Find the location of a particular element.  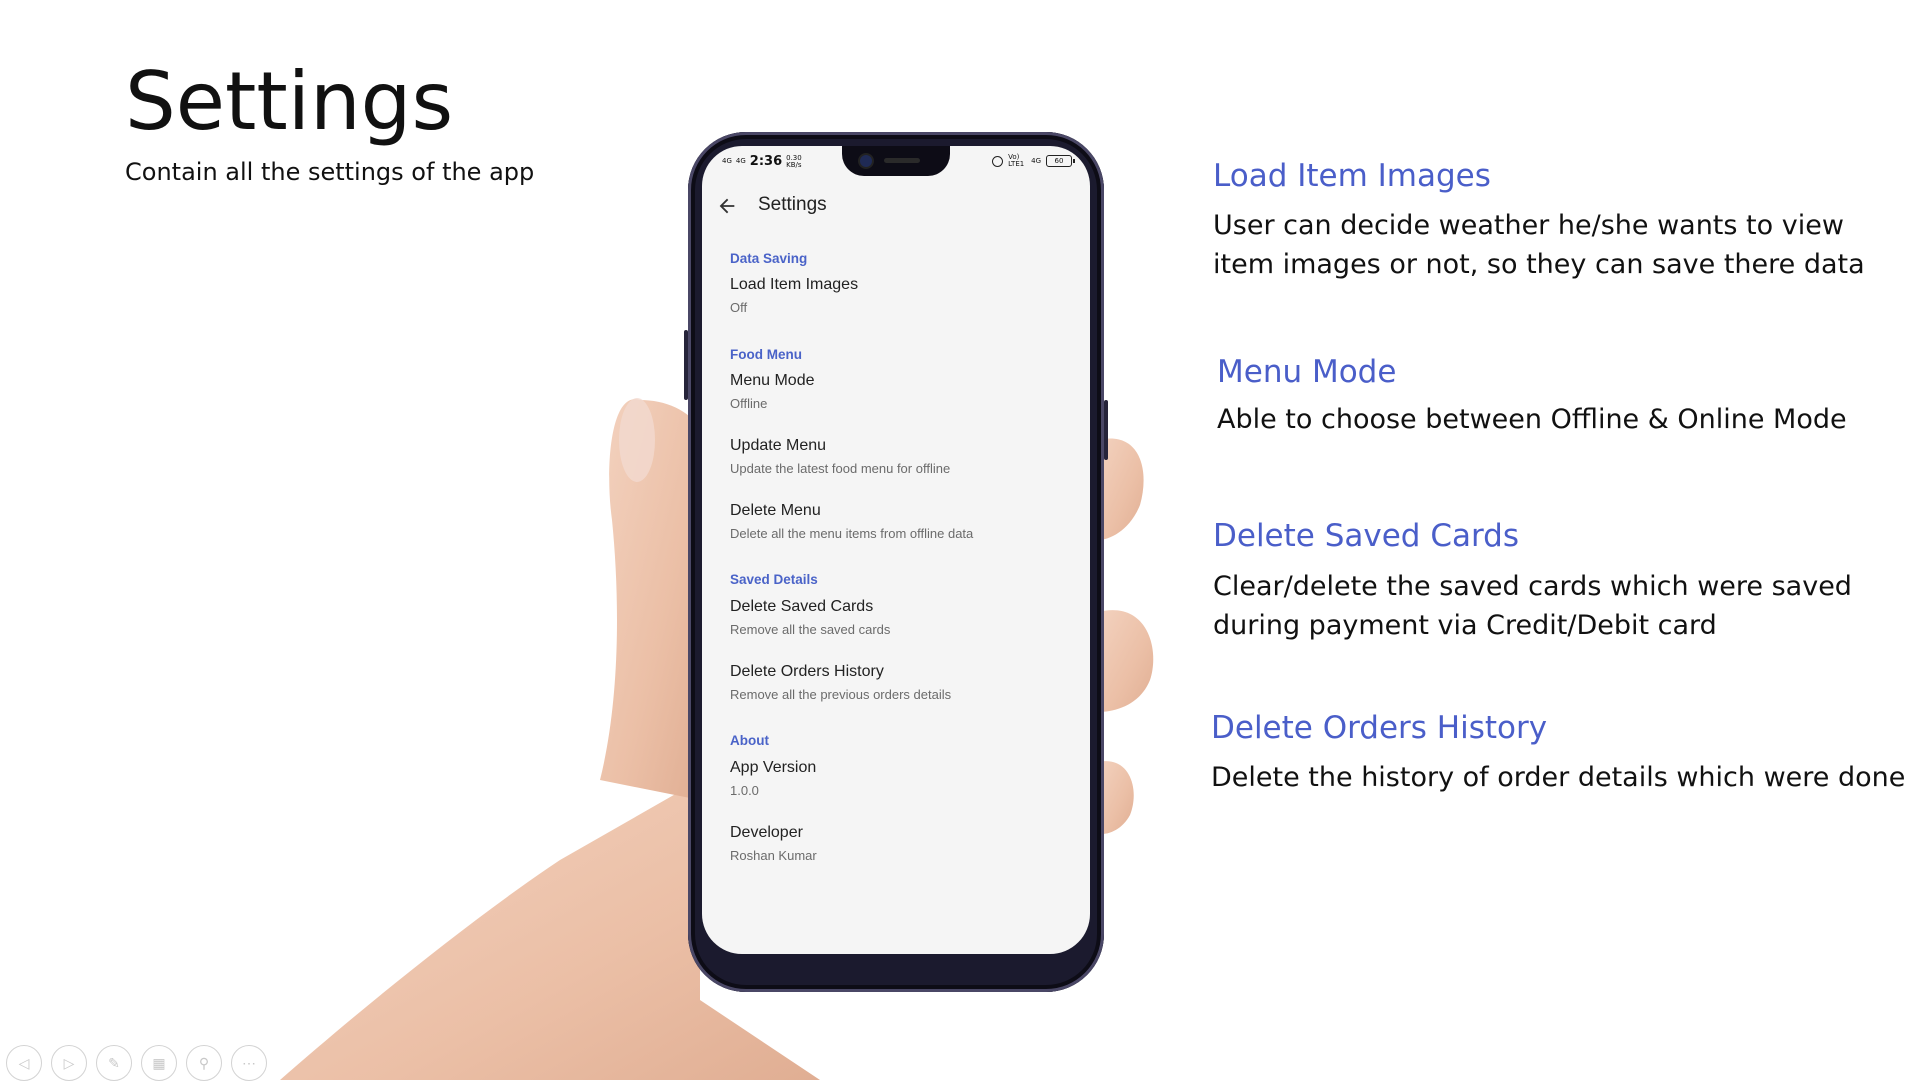

power-button is located at coordinates (1106, 430).